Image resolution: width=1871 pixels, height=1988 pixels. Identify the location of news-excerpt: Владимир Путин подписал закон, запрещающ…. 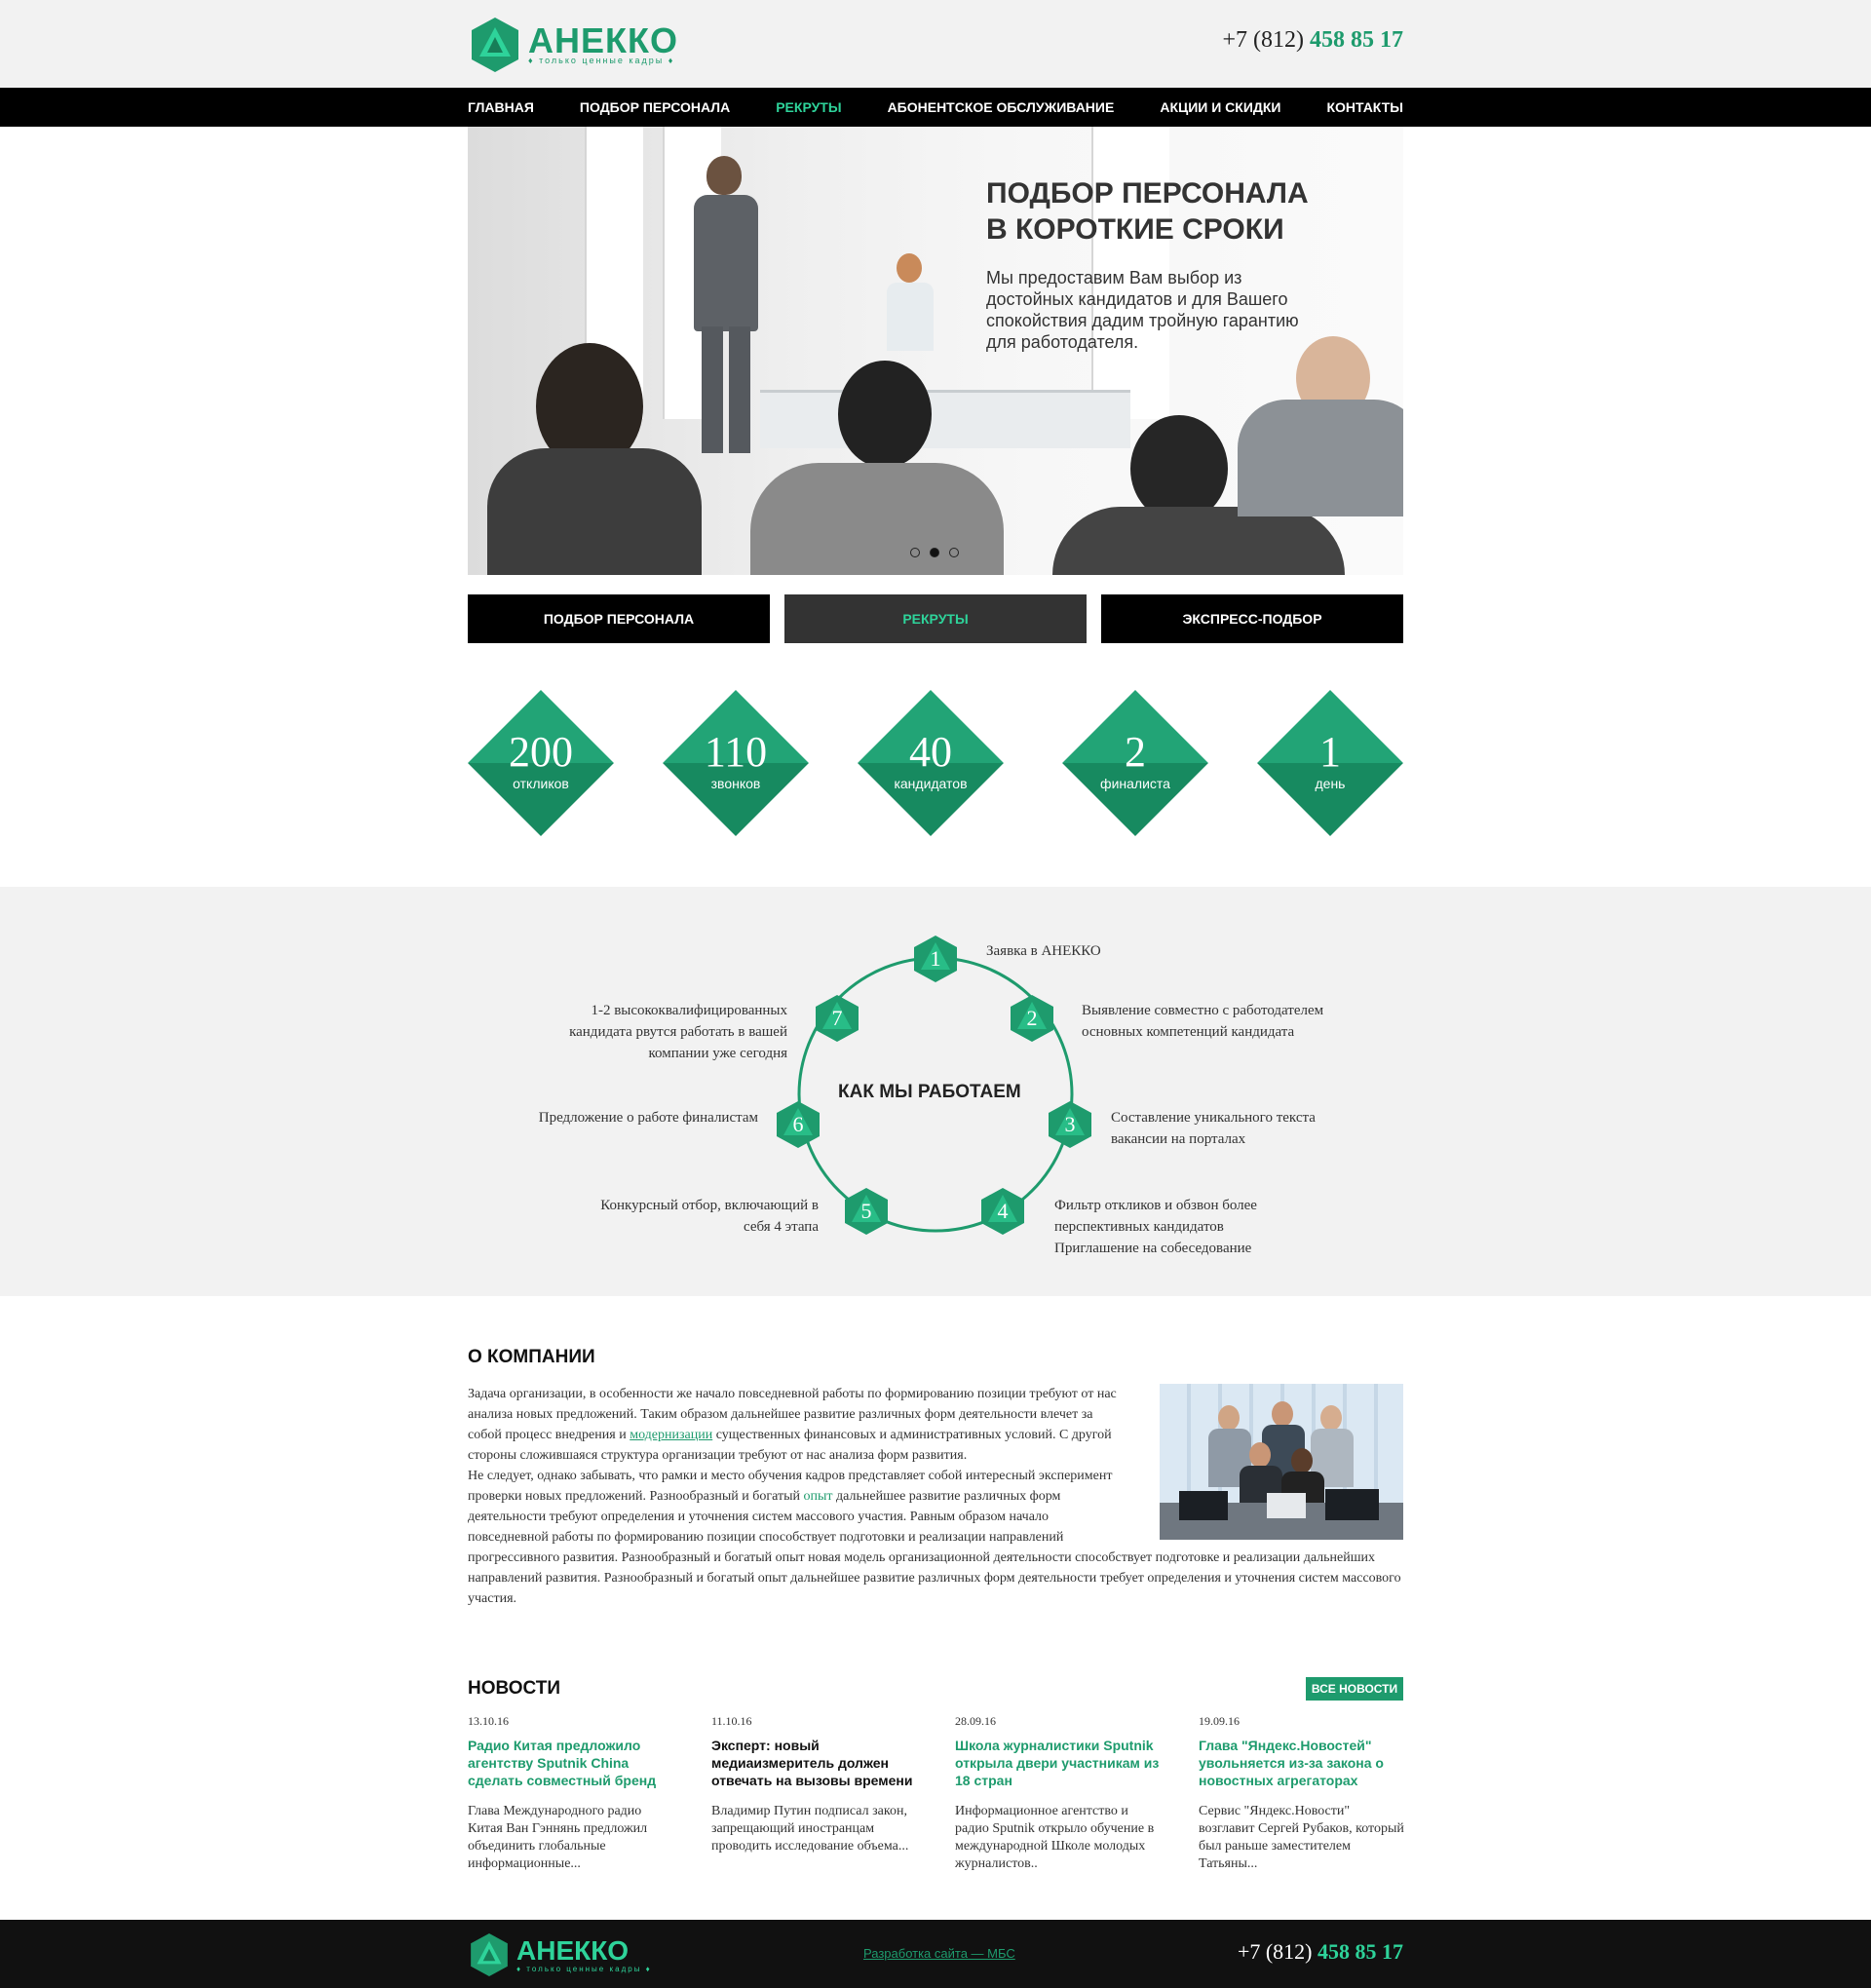
(810, 1829).